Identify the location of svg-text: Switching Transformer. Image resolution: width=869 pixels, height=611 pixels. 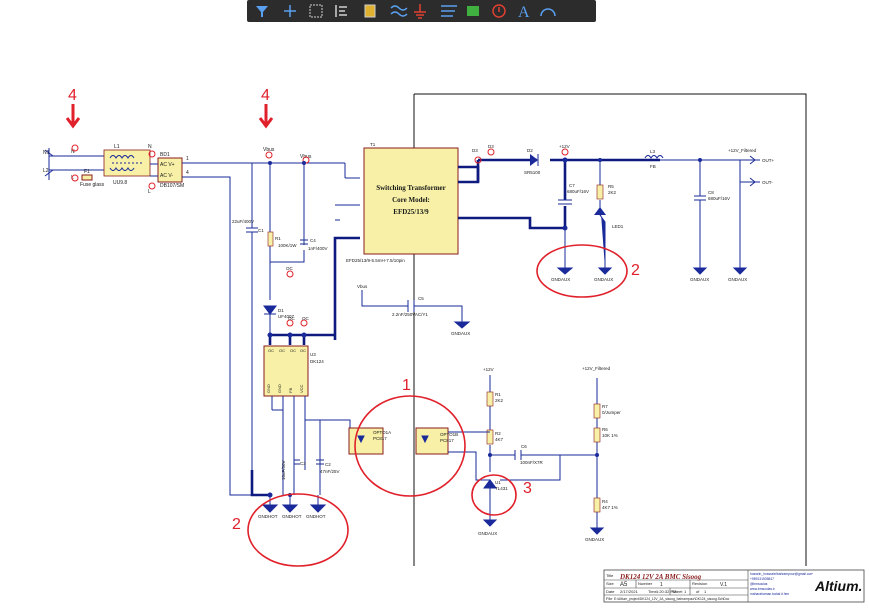
(411, 188).